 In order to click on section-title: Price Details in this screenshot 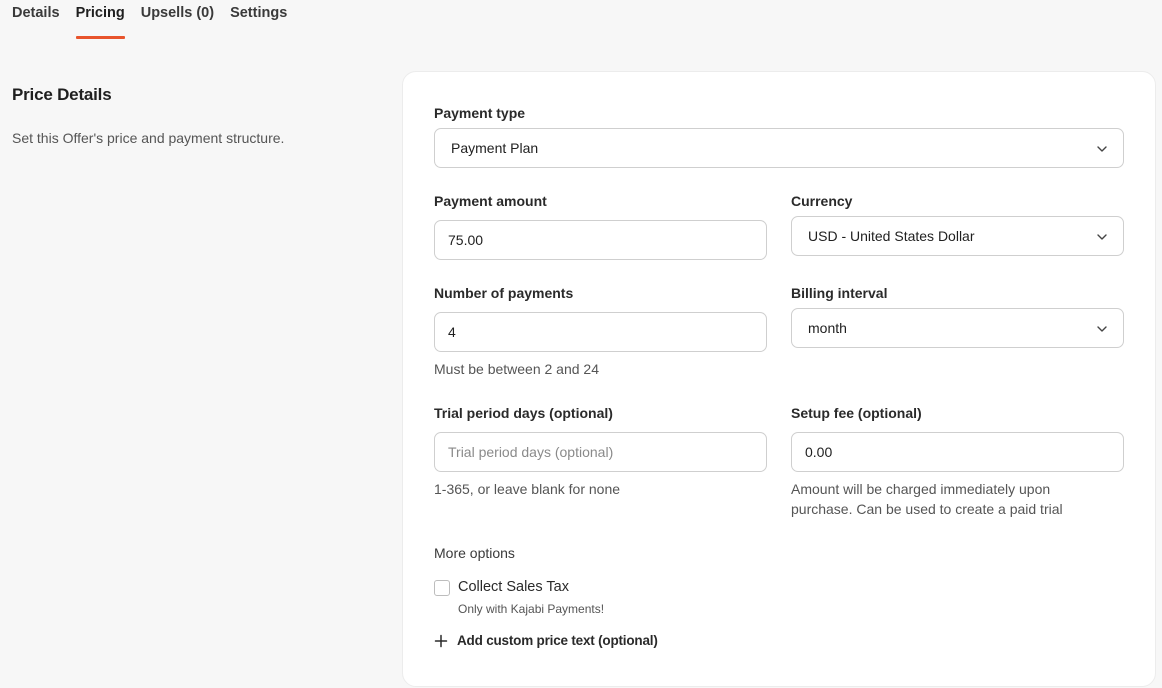, I will do `click(61, 95)`.